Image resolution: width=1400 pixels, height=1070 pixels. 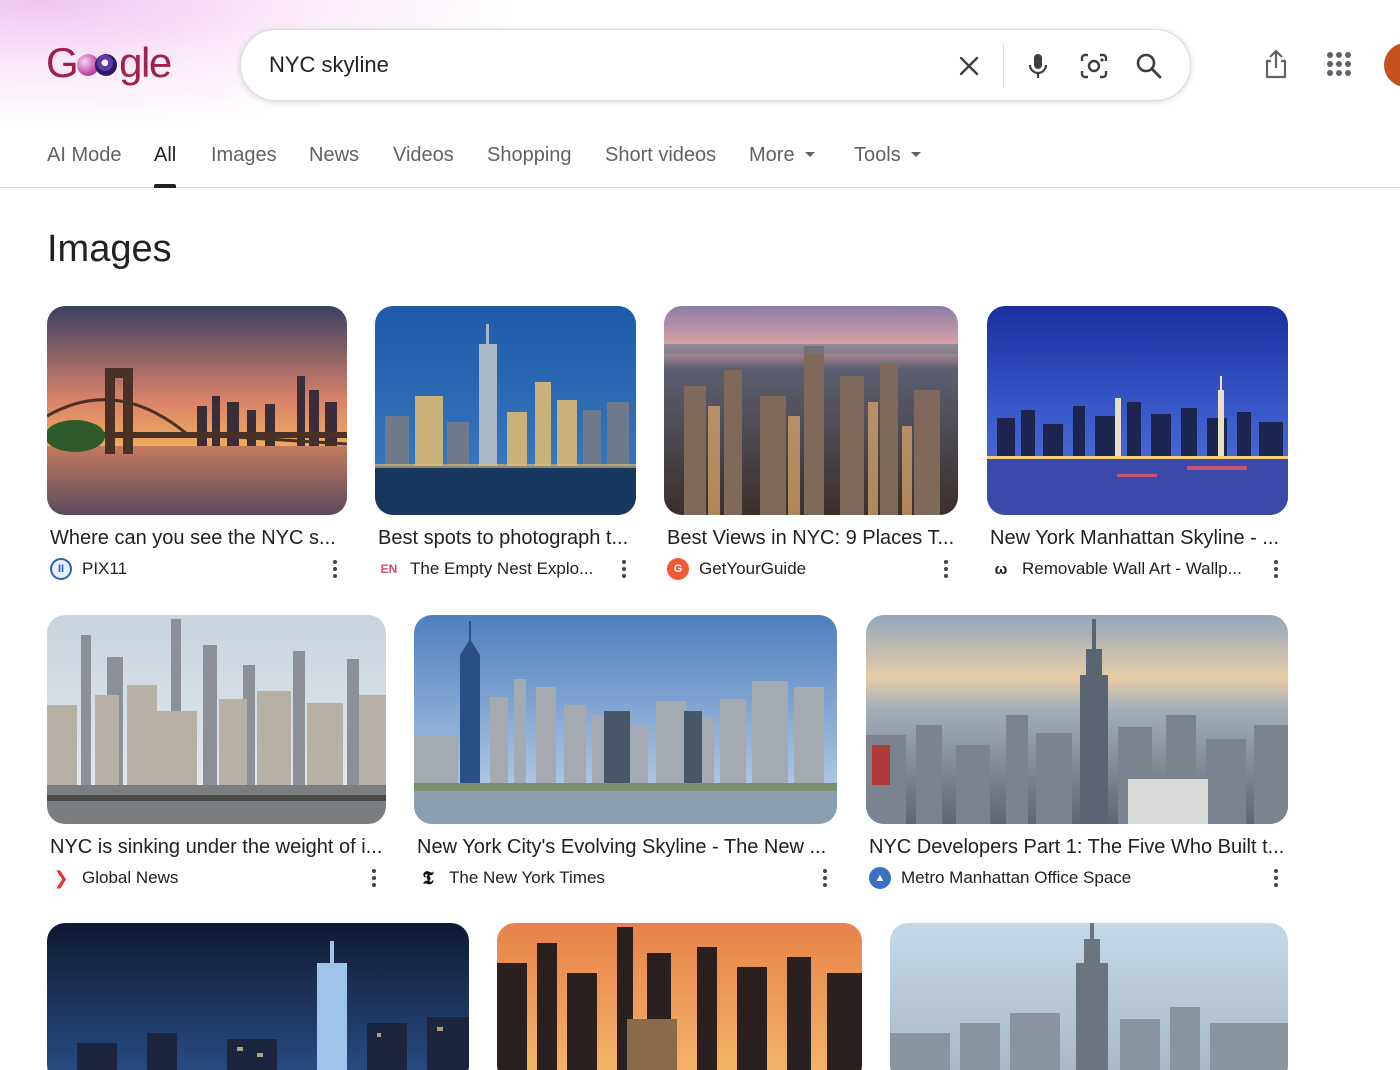 What do you see at coordinates (1392, 65) in the screenshot?
I see `account-avatar` at bounding box center [1392, 65].